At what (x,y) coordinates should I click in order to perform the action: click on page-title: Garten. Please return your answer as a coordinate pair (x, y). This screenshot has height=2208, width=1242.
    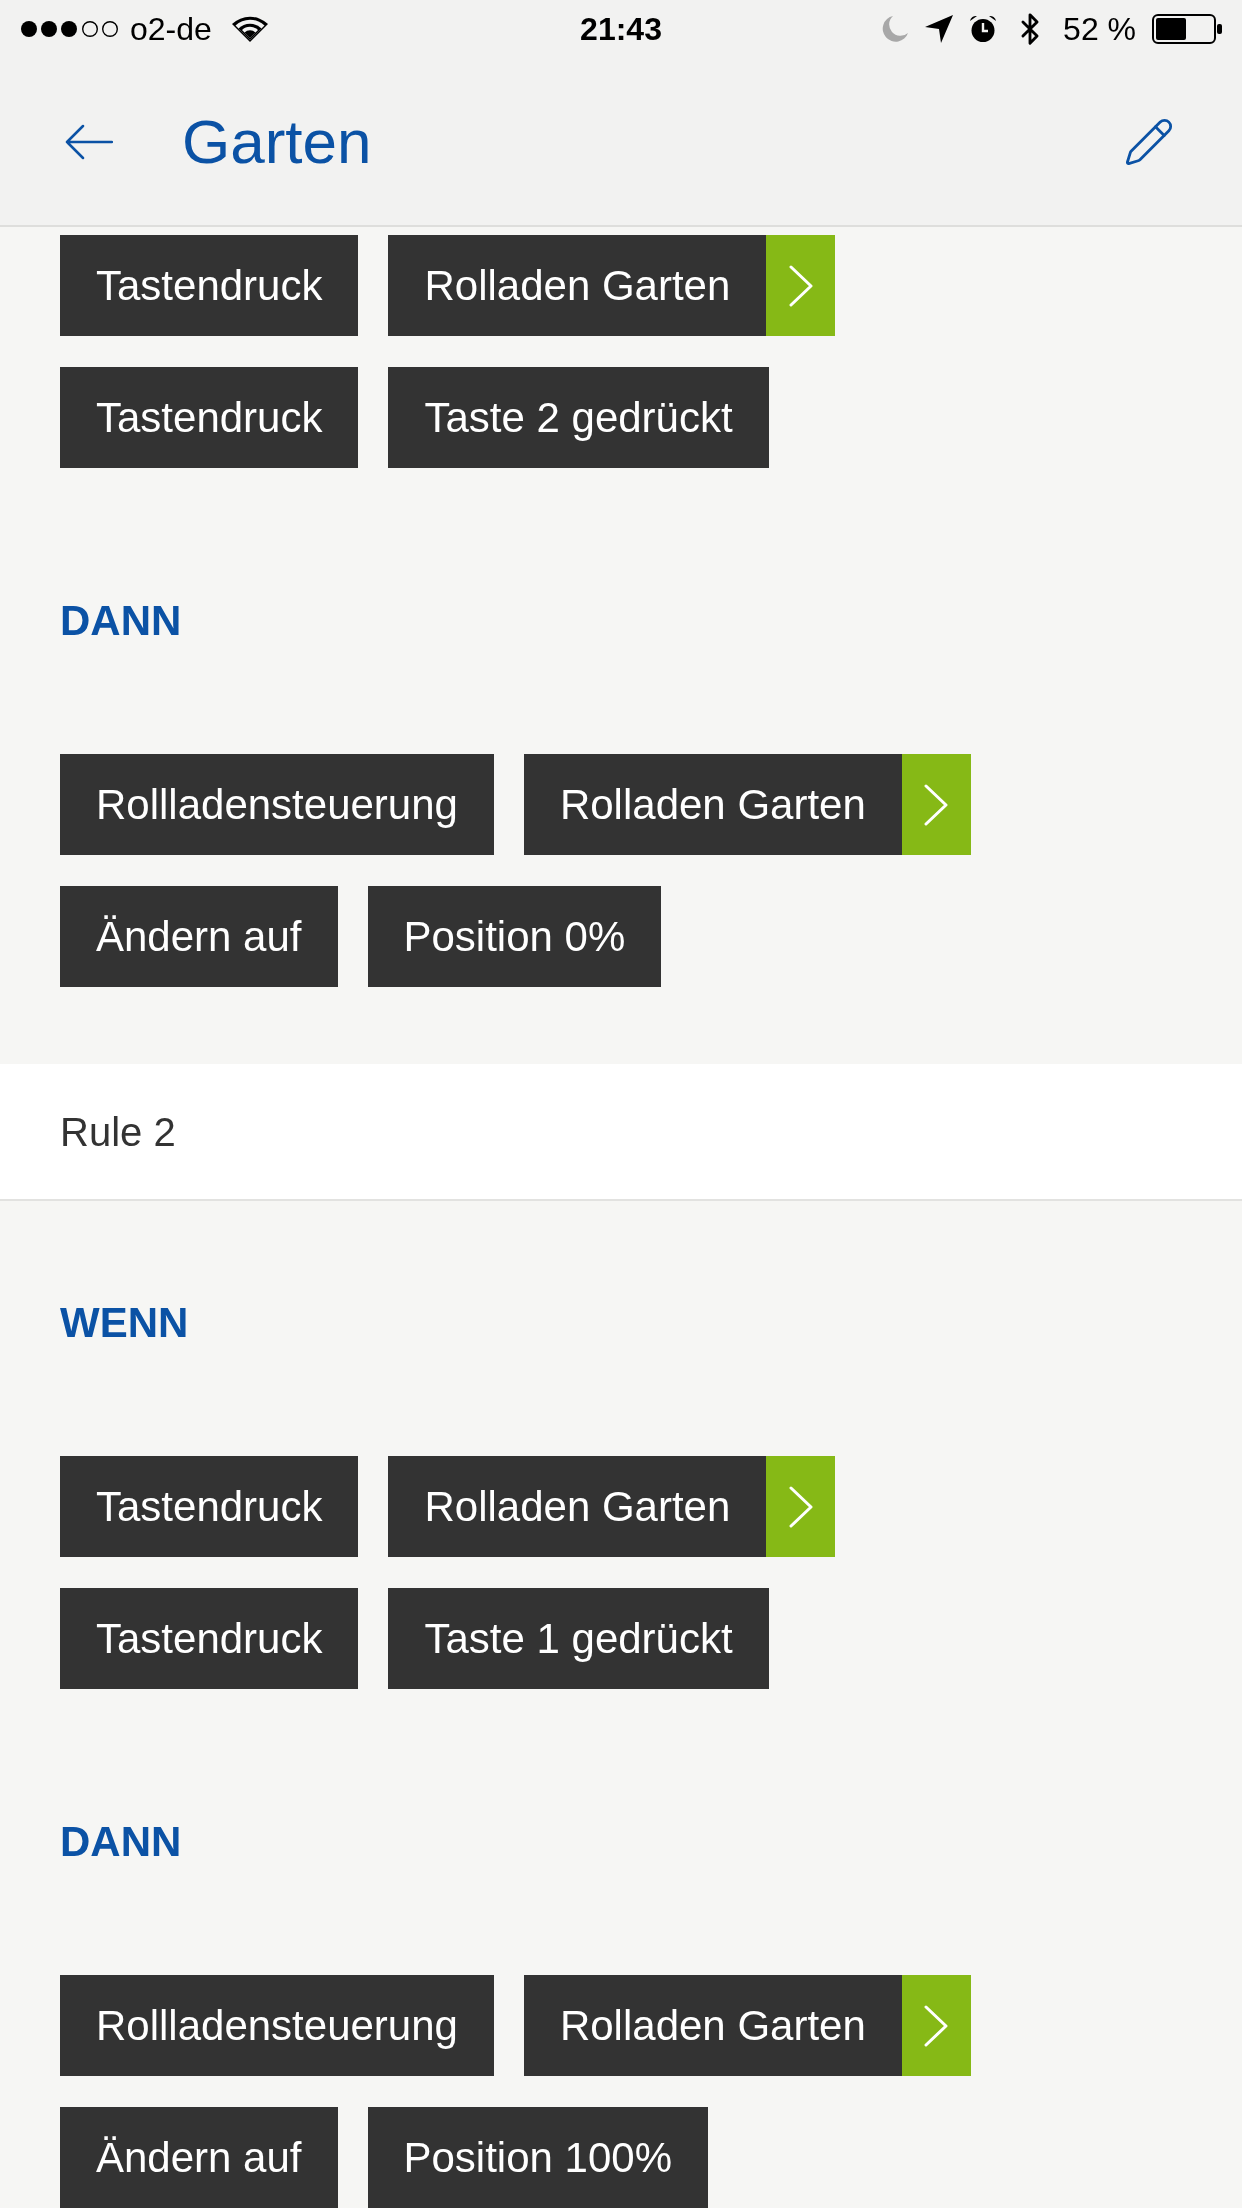
    Looking at the image, I should click on (277, 142).